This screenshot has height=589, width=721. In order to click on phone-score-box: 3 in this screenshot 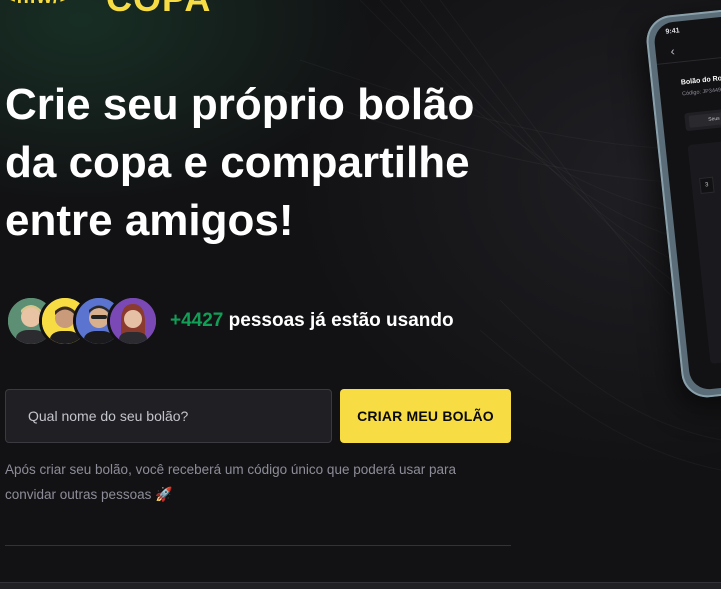, I will do `click(707, 185)`.